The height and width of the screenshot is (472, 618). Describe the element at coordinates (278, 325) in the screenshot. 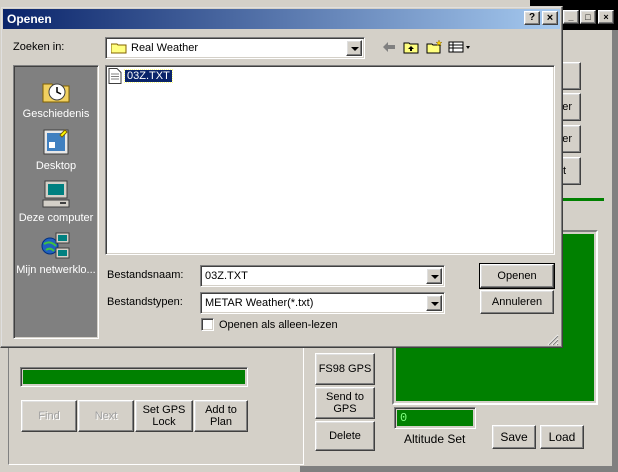

I see `readonly-label: Openen als alleen-lezen` at that location.